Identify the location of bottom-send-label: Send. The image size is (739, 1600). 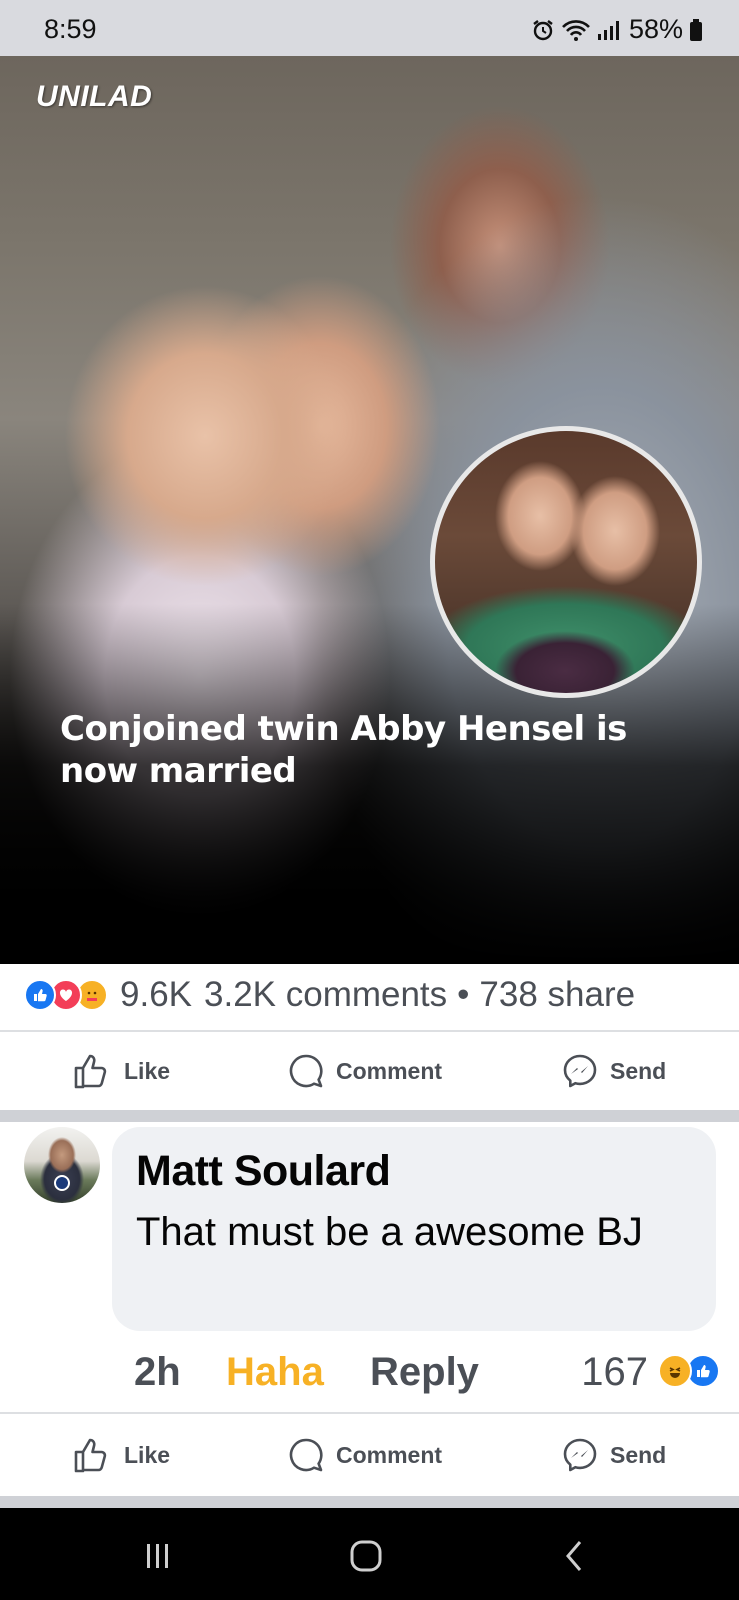
(638, 1454).